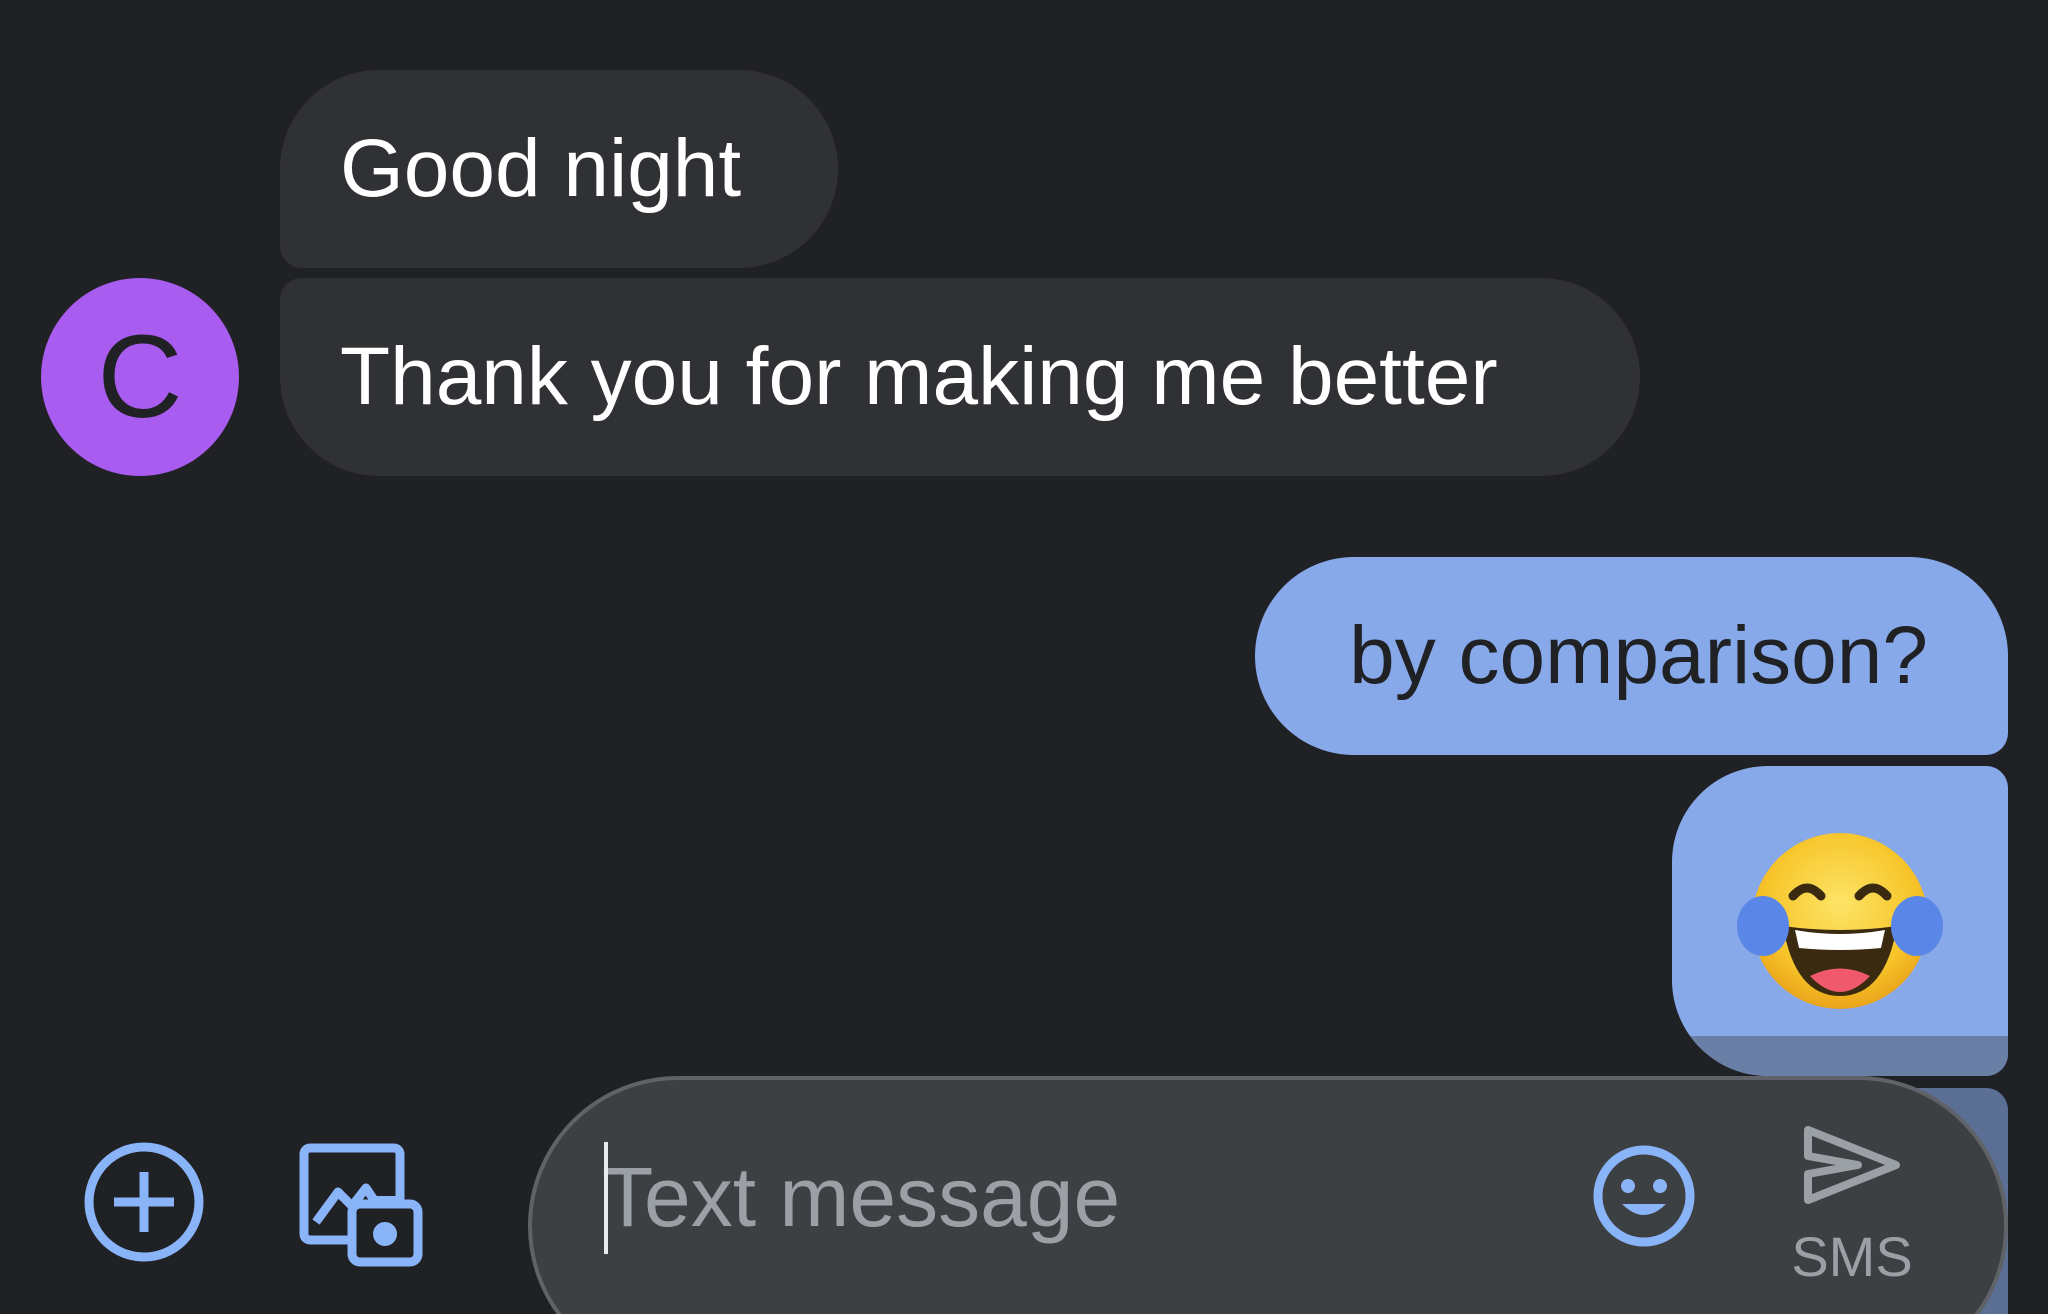 This screenshot has height=1314, width=2048. I want to click on face-with-tears-of-joy-emoji, so click(1840, 921).